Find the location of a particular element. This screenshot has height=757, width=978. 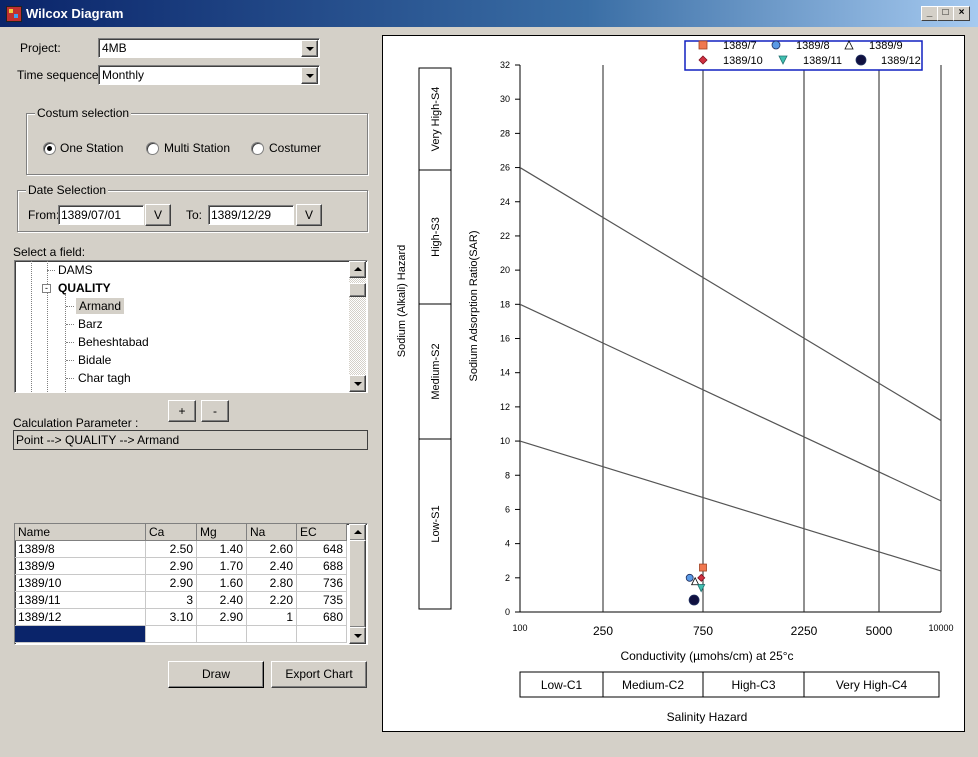

cell-na: 2.60 is located at coordinates (271, 549).